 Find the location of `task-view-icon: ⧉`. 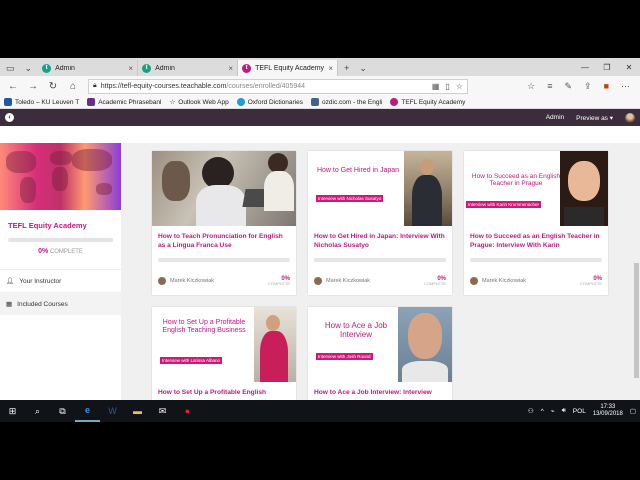

task-view-icon: ⧉ is located at coordinates (62, 411).